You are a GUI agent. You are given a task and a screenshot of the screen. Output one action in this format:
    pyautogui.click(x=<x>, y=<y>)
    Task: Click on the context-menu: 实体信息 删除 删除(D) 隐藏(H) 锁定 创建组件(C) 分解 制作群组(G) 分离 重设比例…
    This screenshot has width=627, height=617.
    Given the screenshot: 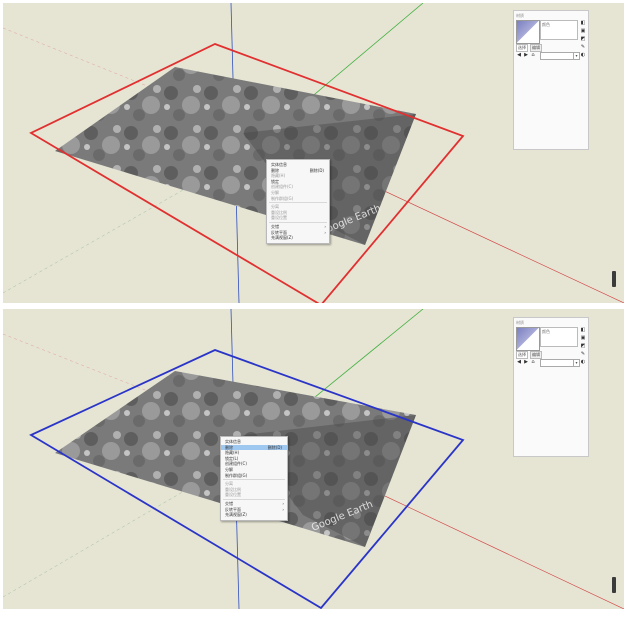 What is the action you would take?
    pyautogui.click(x=298, y=201)
    